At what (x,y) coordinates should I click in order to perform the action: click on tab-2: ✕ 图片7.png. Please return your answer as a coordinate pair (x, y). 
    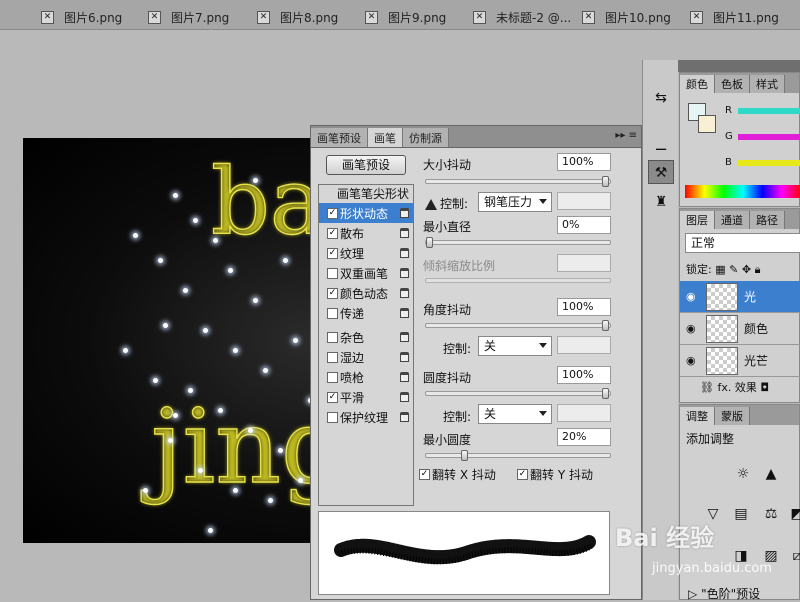
    Looking at the image, I should click on (188, 17).